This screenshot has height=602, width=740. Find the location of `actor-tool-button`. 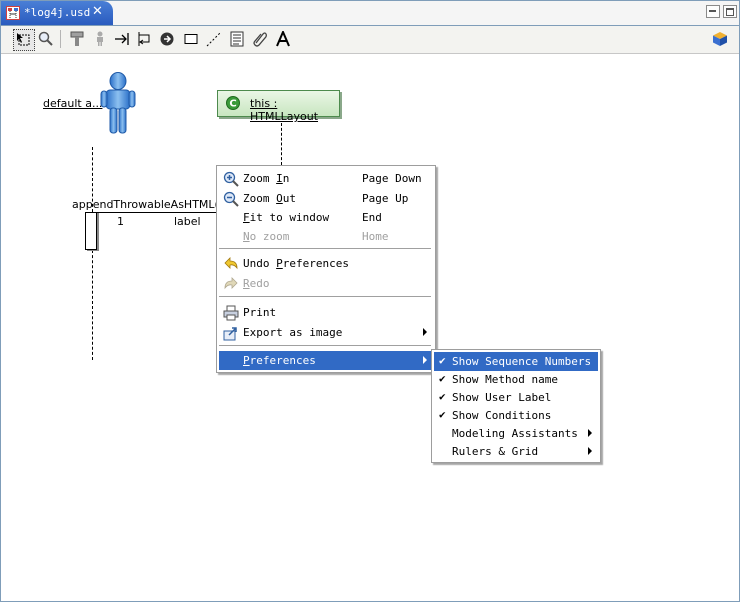

actor-tool-button is located at coordinates (100, 39).